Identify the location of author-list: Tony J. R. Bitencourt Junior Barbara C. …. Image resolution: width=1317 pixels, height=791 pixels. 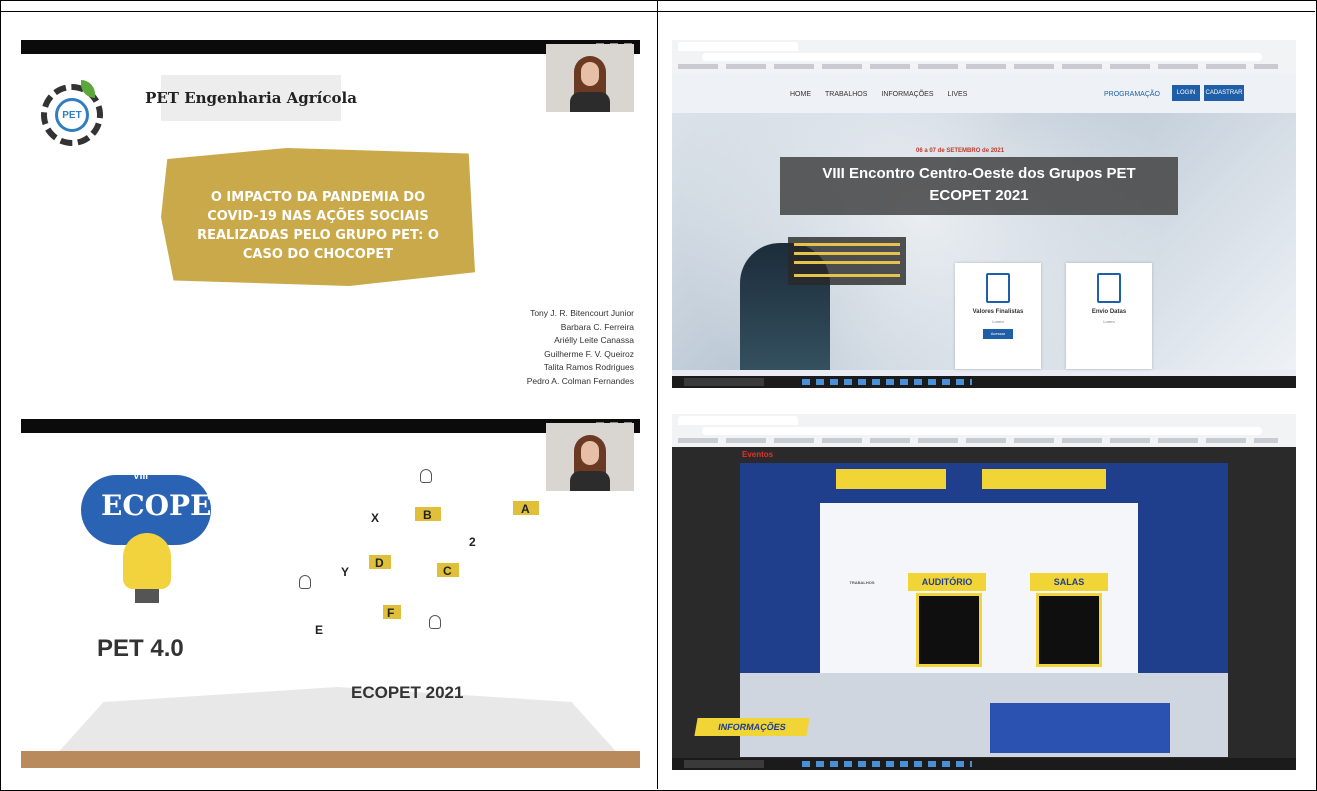
(580, 346).